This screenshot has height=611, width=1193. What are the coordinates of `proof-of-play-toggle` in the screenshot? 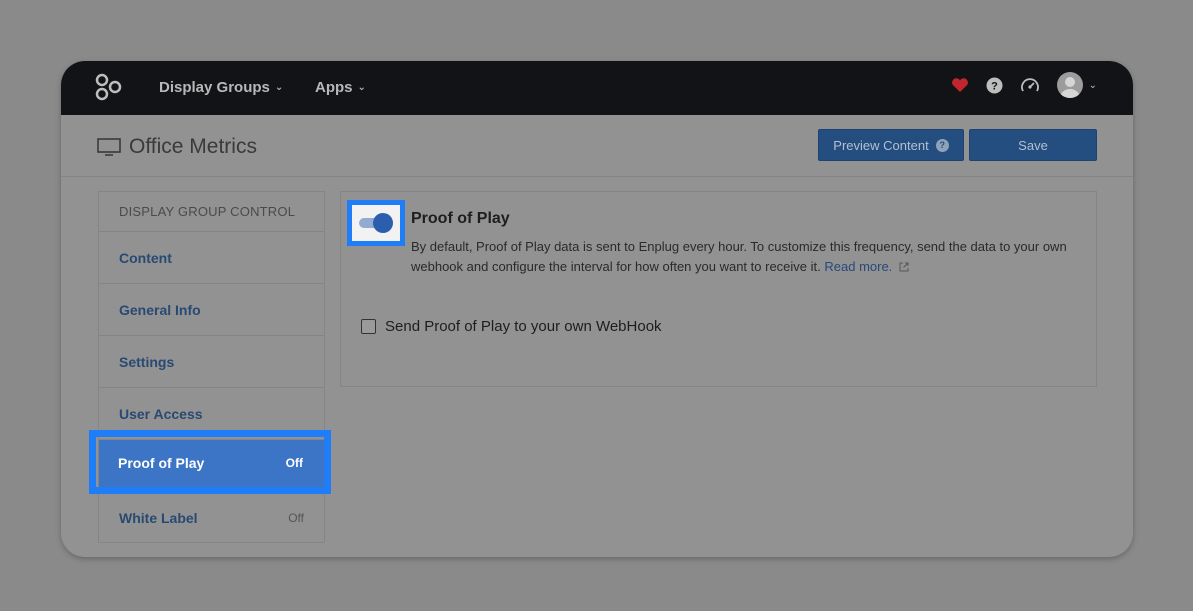 It's located at (376, 223).